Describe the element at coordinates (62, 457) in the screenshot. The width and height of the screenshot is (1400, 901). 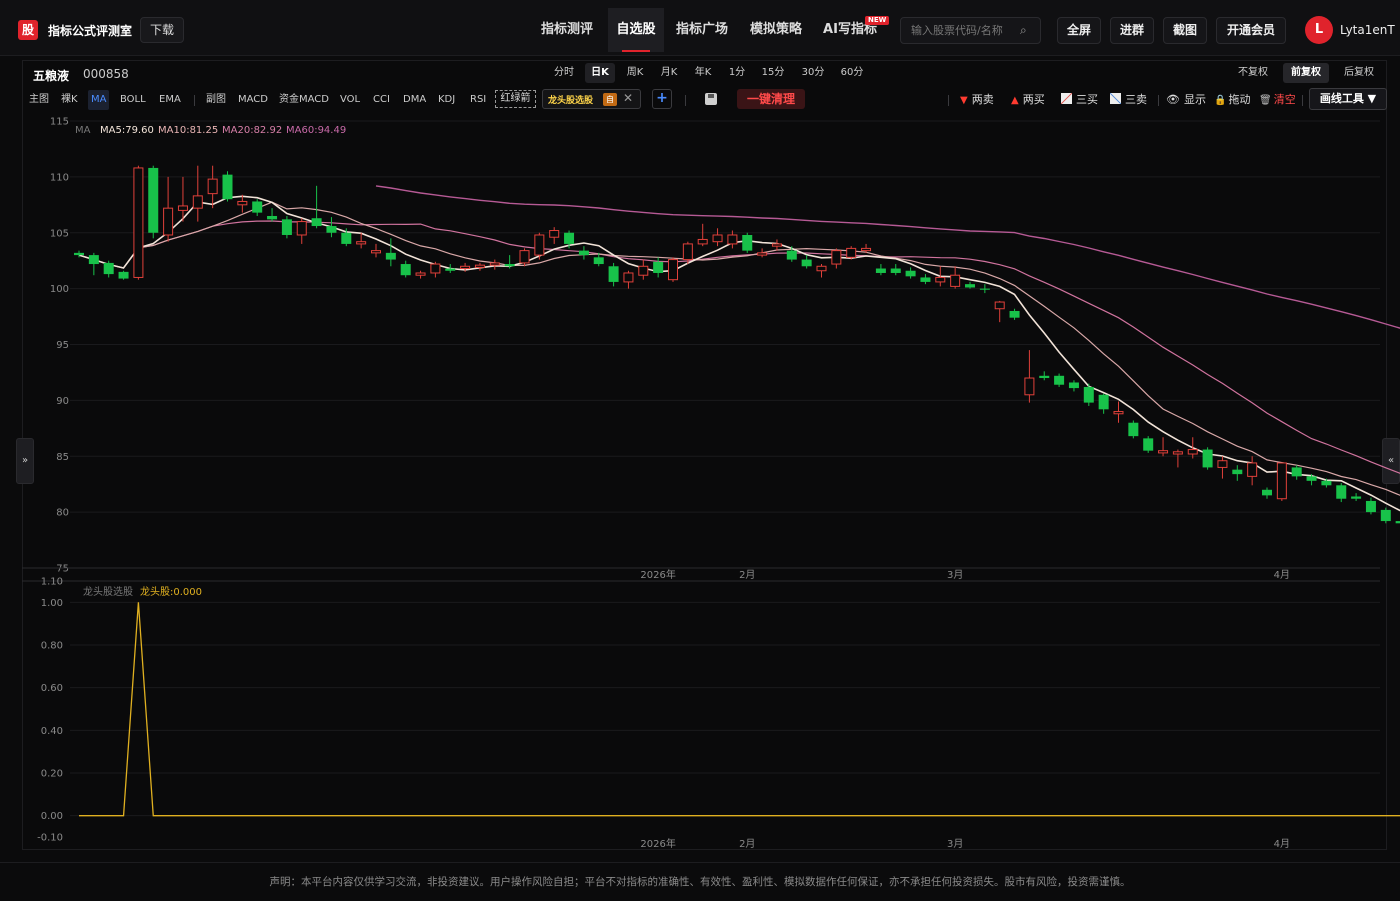
I see `y-tick-label: 85` at that location.